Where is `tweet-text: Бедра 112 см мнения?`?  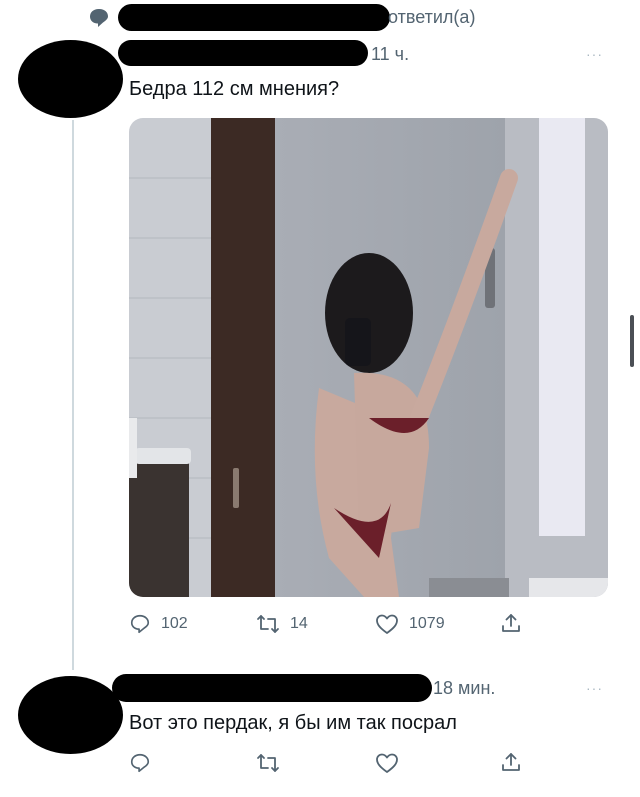
tweet-text: Бедра 112 см мнения? is located at coordinates (234, 89).